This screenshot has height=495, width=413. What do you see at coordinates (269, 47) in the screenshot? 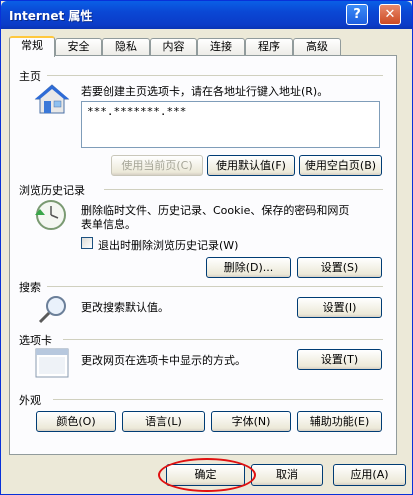
I see `tab-programs: 程序` at bounding box center [269, 47].